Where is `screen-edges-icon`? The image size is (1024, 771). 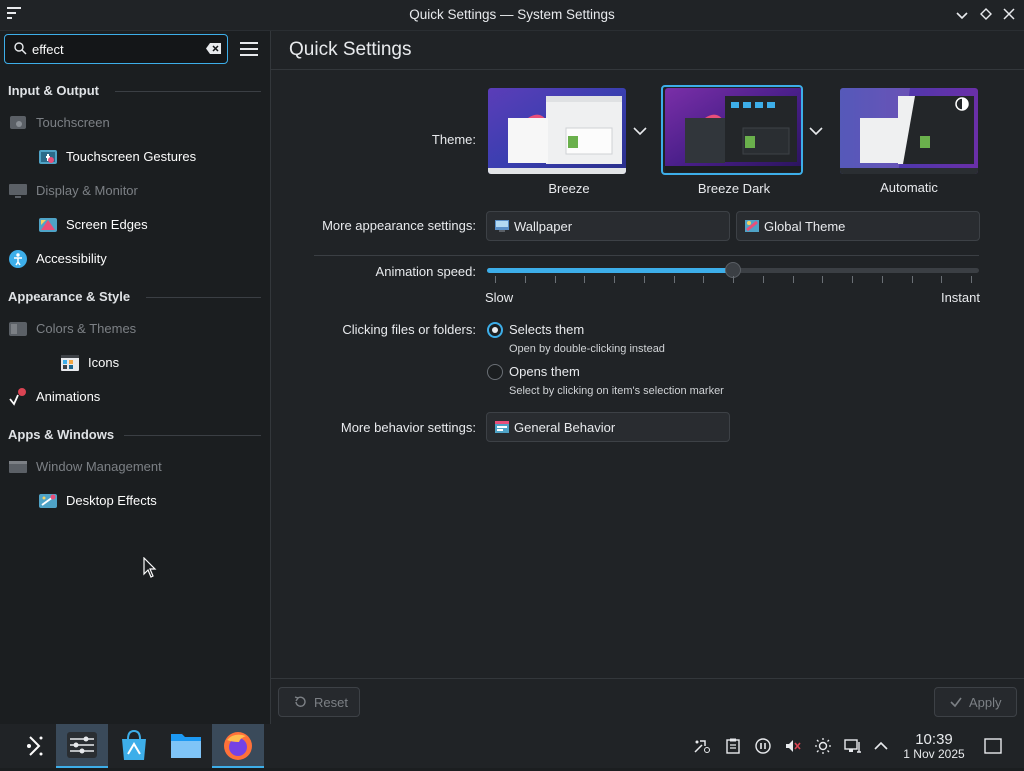
screen-edges-icon is located at coordinates (48, 225).